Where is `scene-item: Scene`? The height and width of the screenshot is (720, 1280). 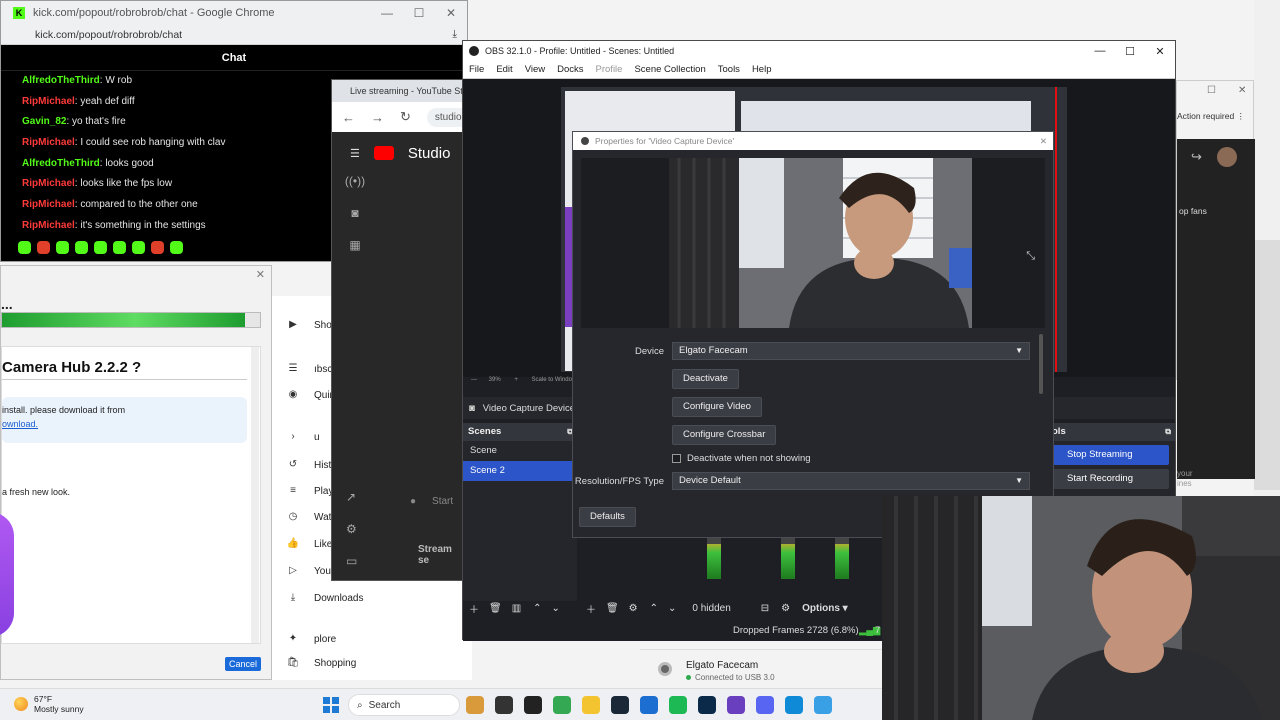
scene-item: Scene is located at coordinates (520, 451).